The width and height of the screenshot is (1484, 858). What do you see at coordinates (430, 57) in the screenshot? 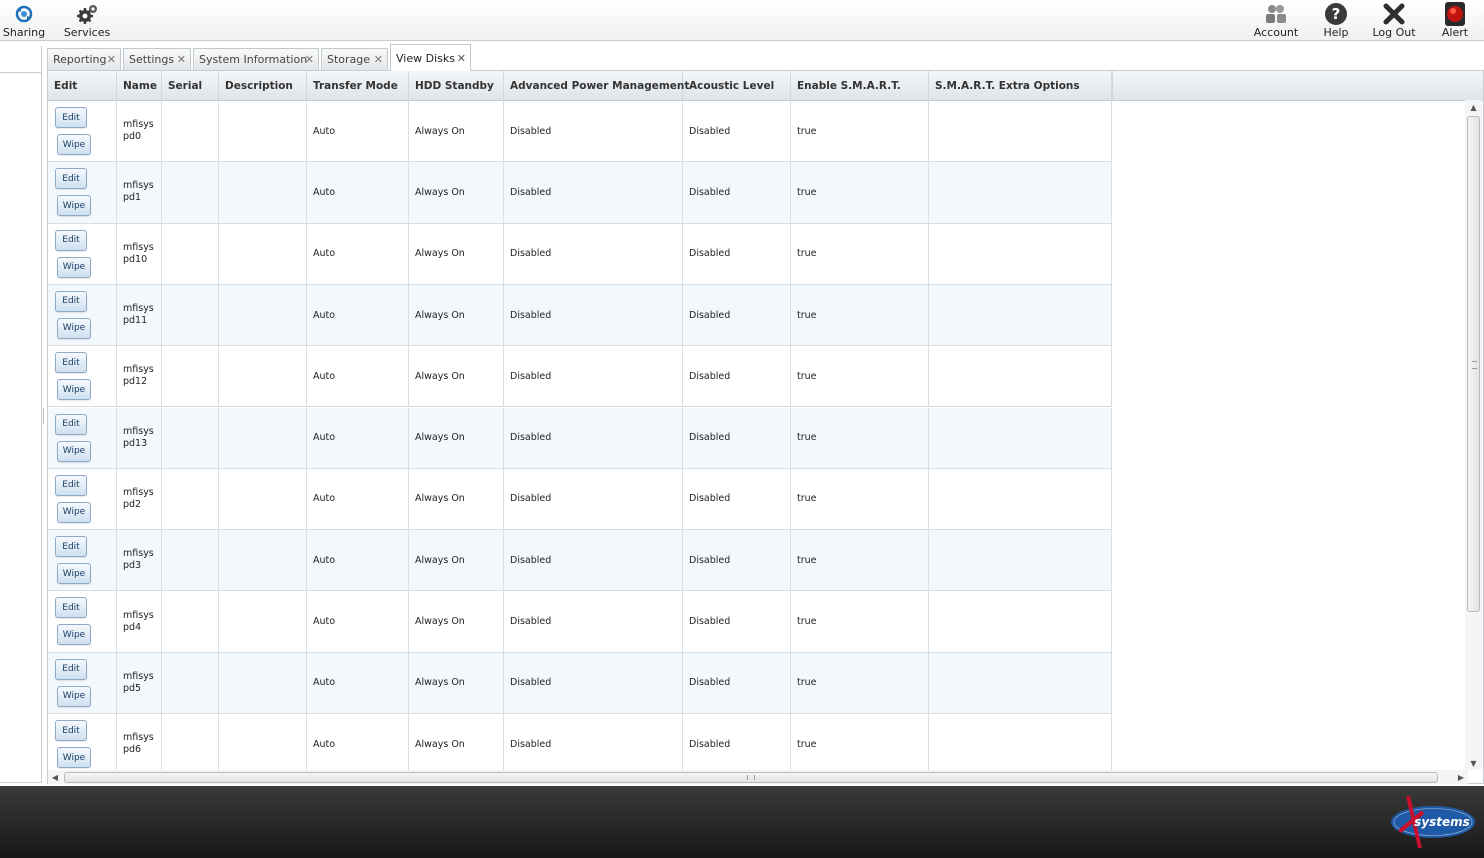
I see `tab-view-disks: View Disks ✕` at bounding box center [430, 57].